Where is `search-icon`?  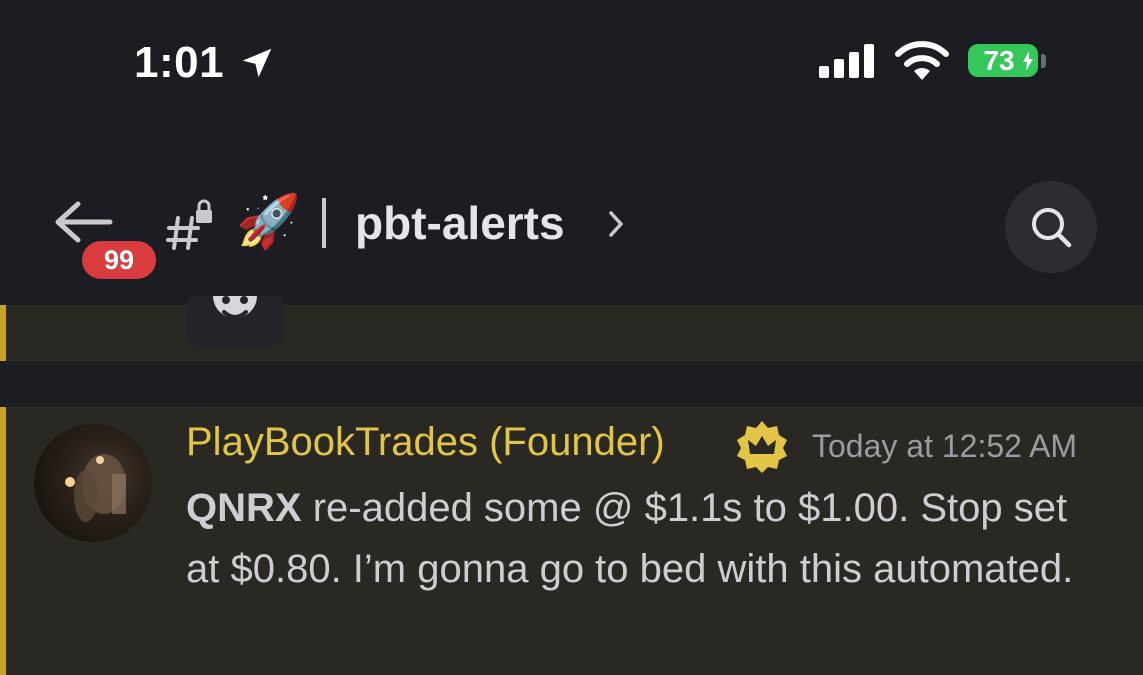 search-icon is located at coordinates (1052, 228).